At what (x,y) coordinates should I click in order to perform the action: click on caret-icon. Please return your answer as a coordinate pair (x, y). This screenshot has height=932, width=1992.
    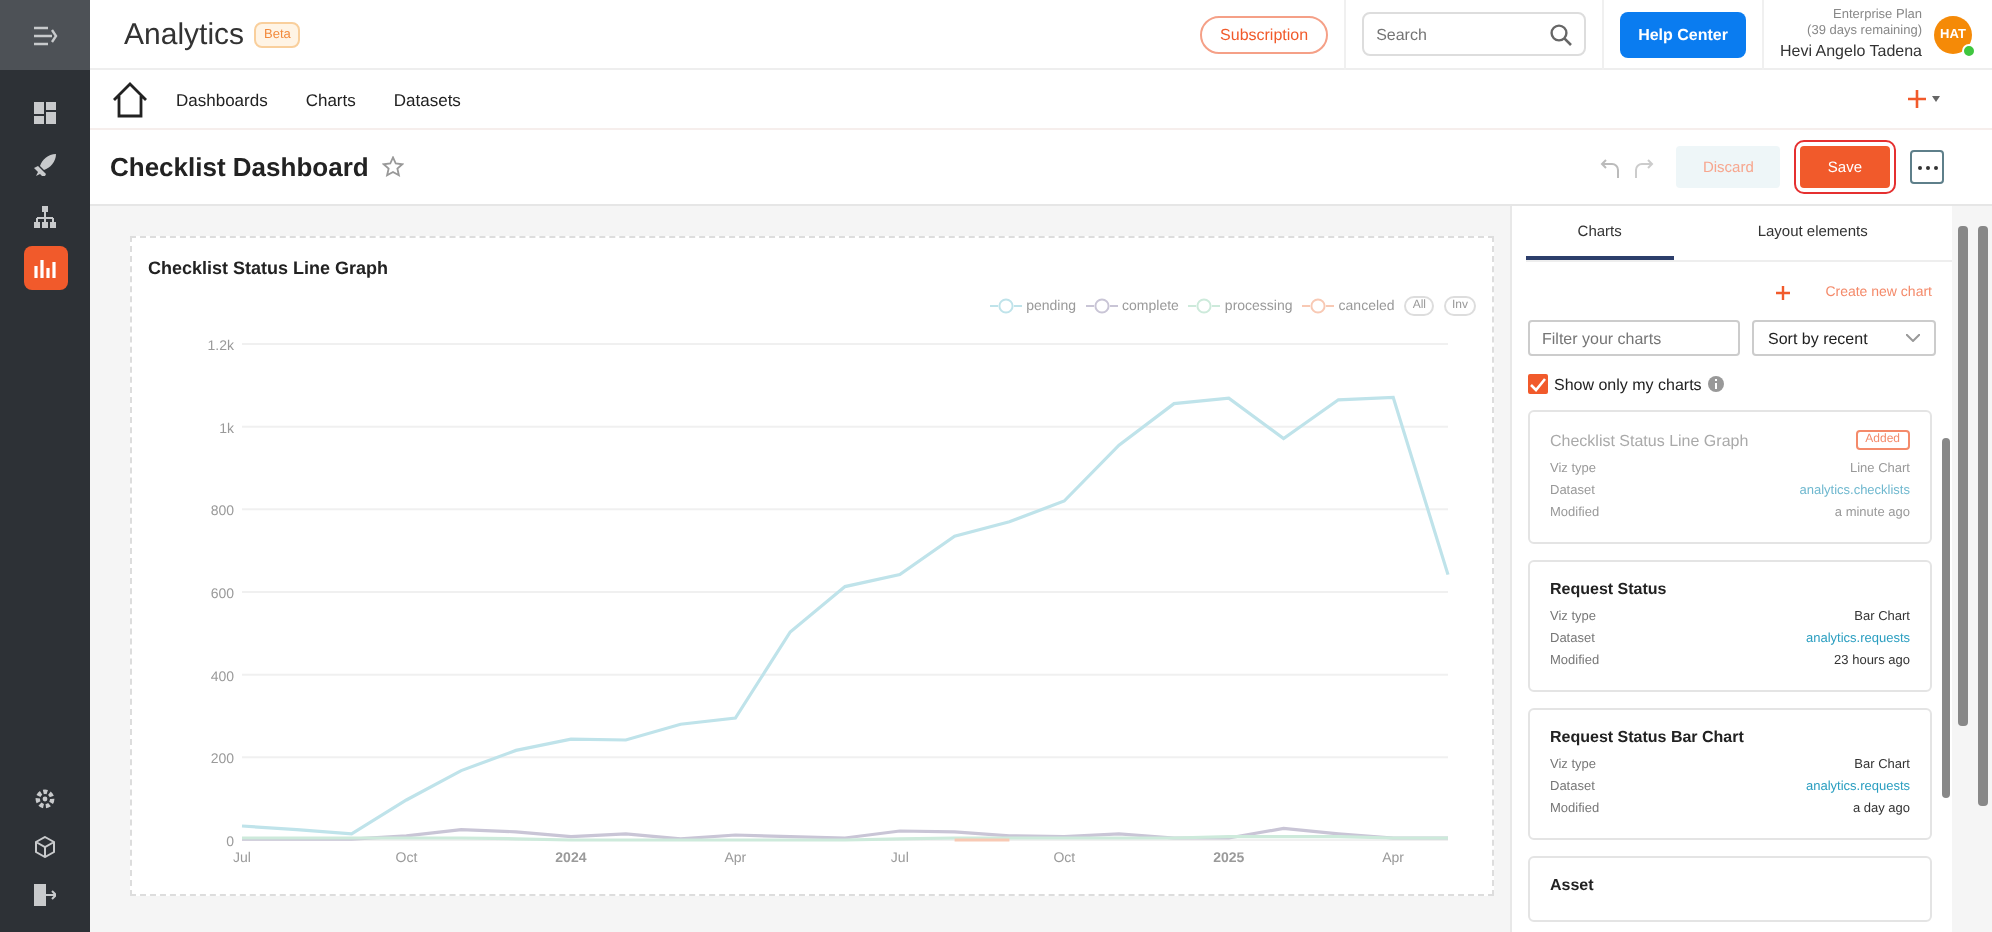
    Looking at the image, I should click on (1936, 99).